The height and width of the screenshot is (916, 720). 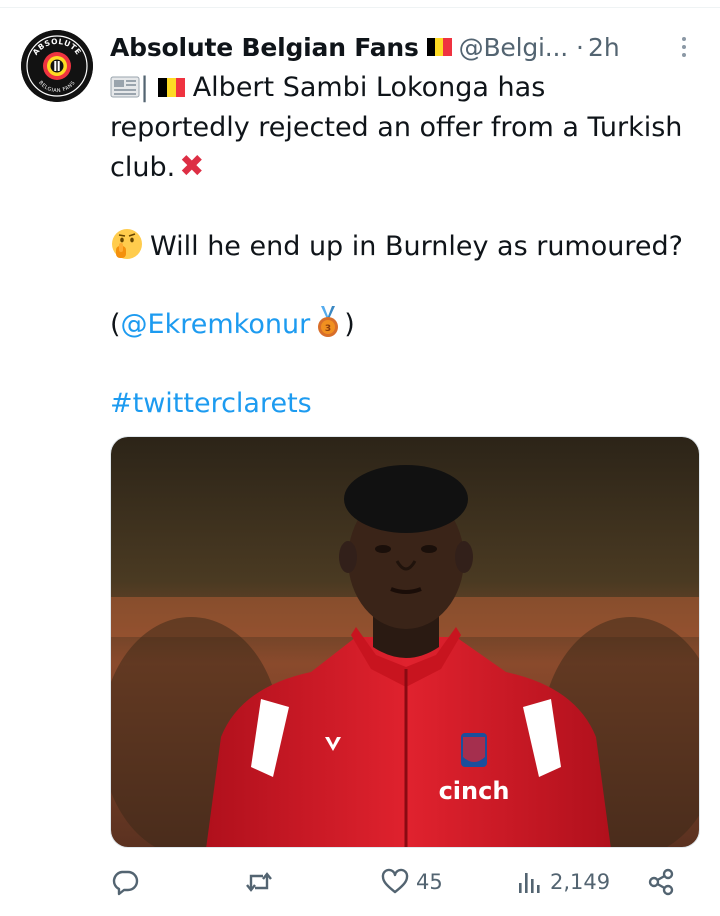 What do you see at coordinates (328, 329) in the screenshot?
I see `svg-text: 3` at bounding box center [328, 329].